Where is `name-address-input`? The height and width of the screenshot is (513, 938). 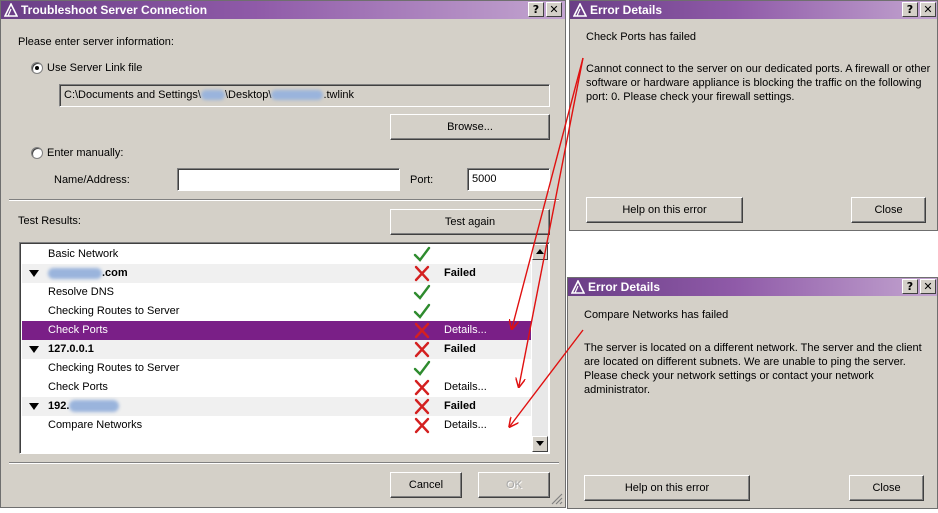 name-address-input is located at coordinates (288, 179).